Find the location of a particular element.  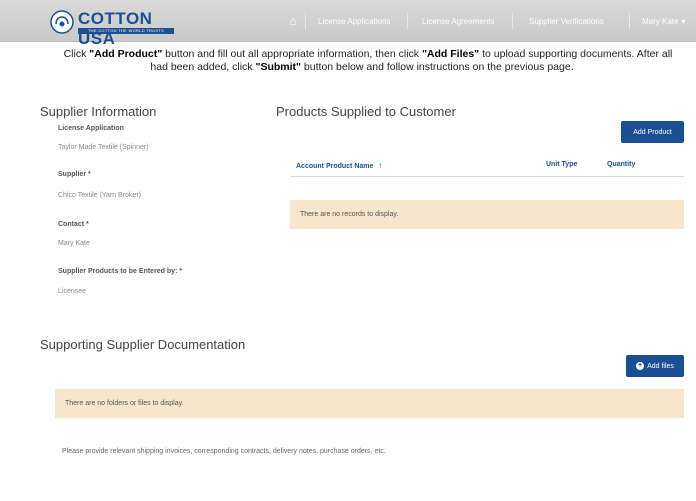

user-menu: Mary Kate ▾ is located at coordinates (663, 21).